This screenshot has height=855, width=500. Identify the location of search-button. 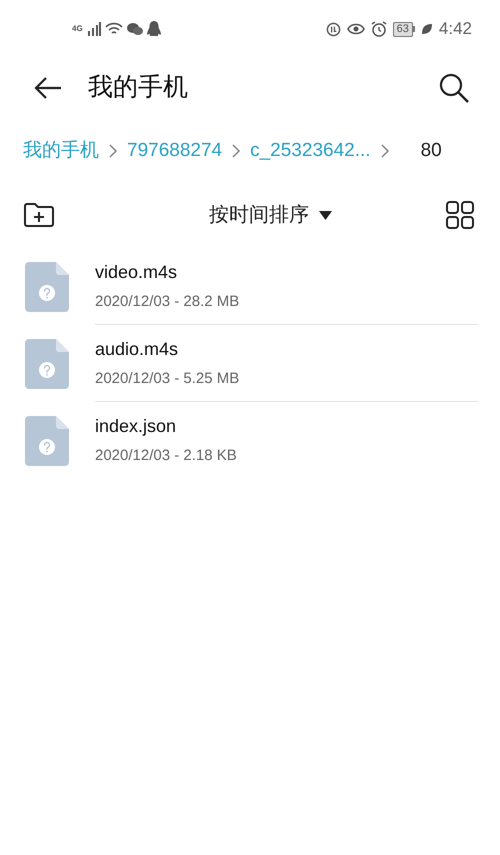
(454, 88).